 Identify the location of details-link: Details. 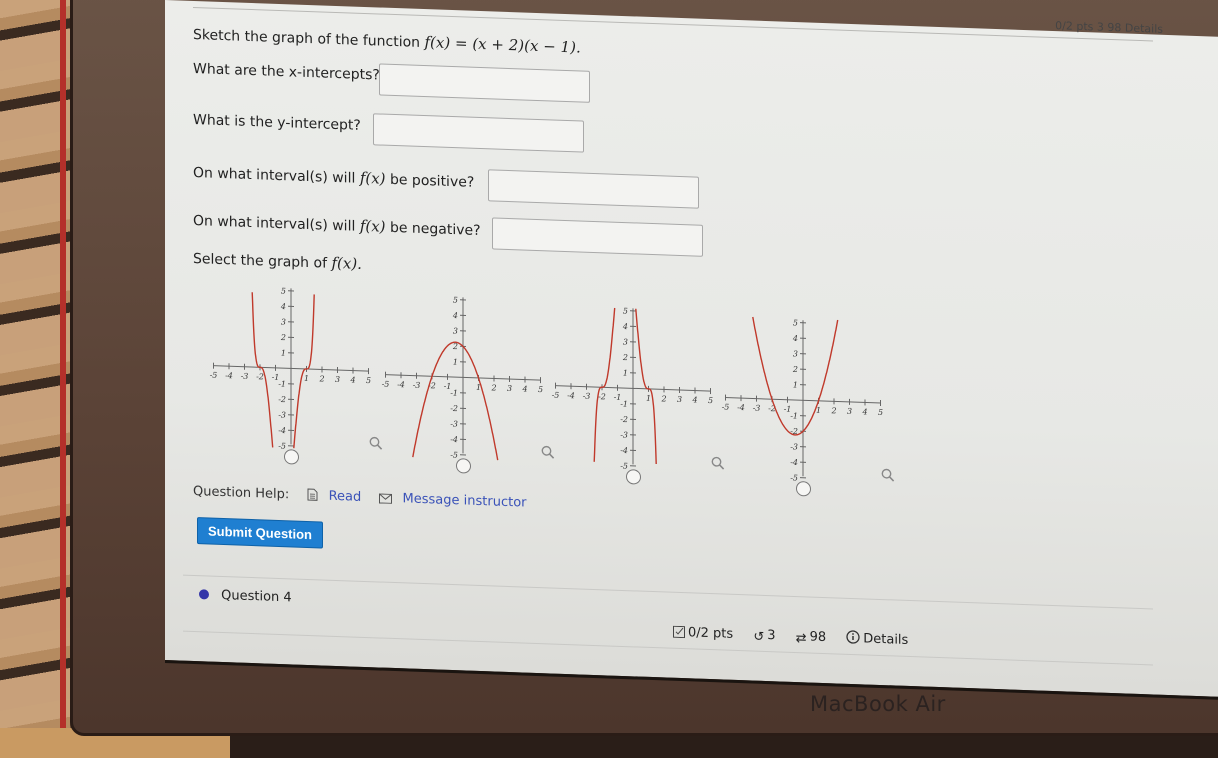
(885, 639).